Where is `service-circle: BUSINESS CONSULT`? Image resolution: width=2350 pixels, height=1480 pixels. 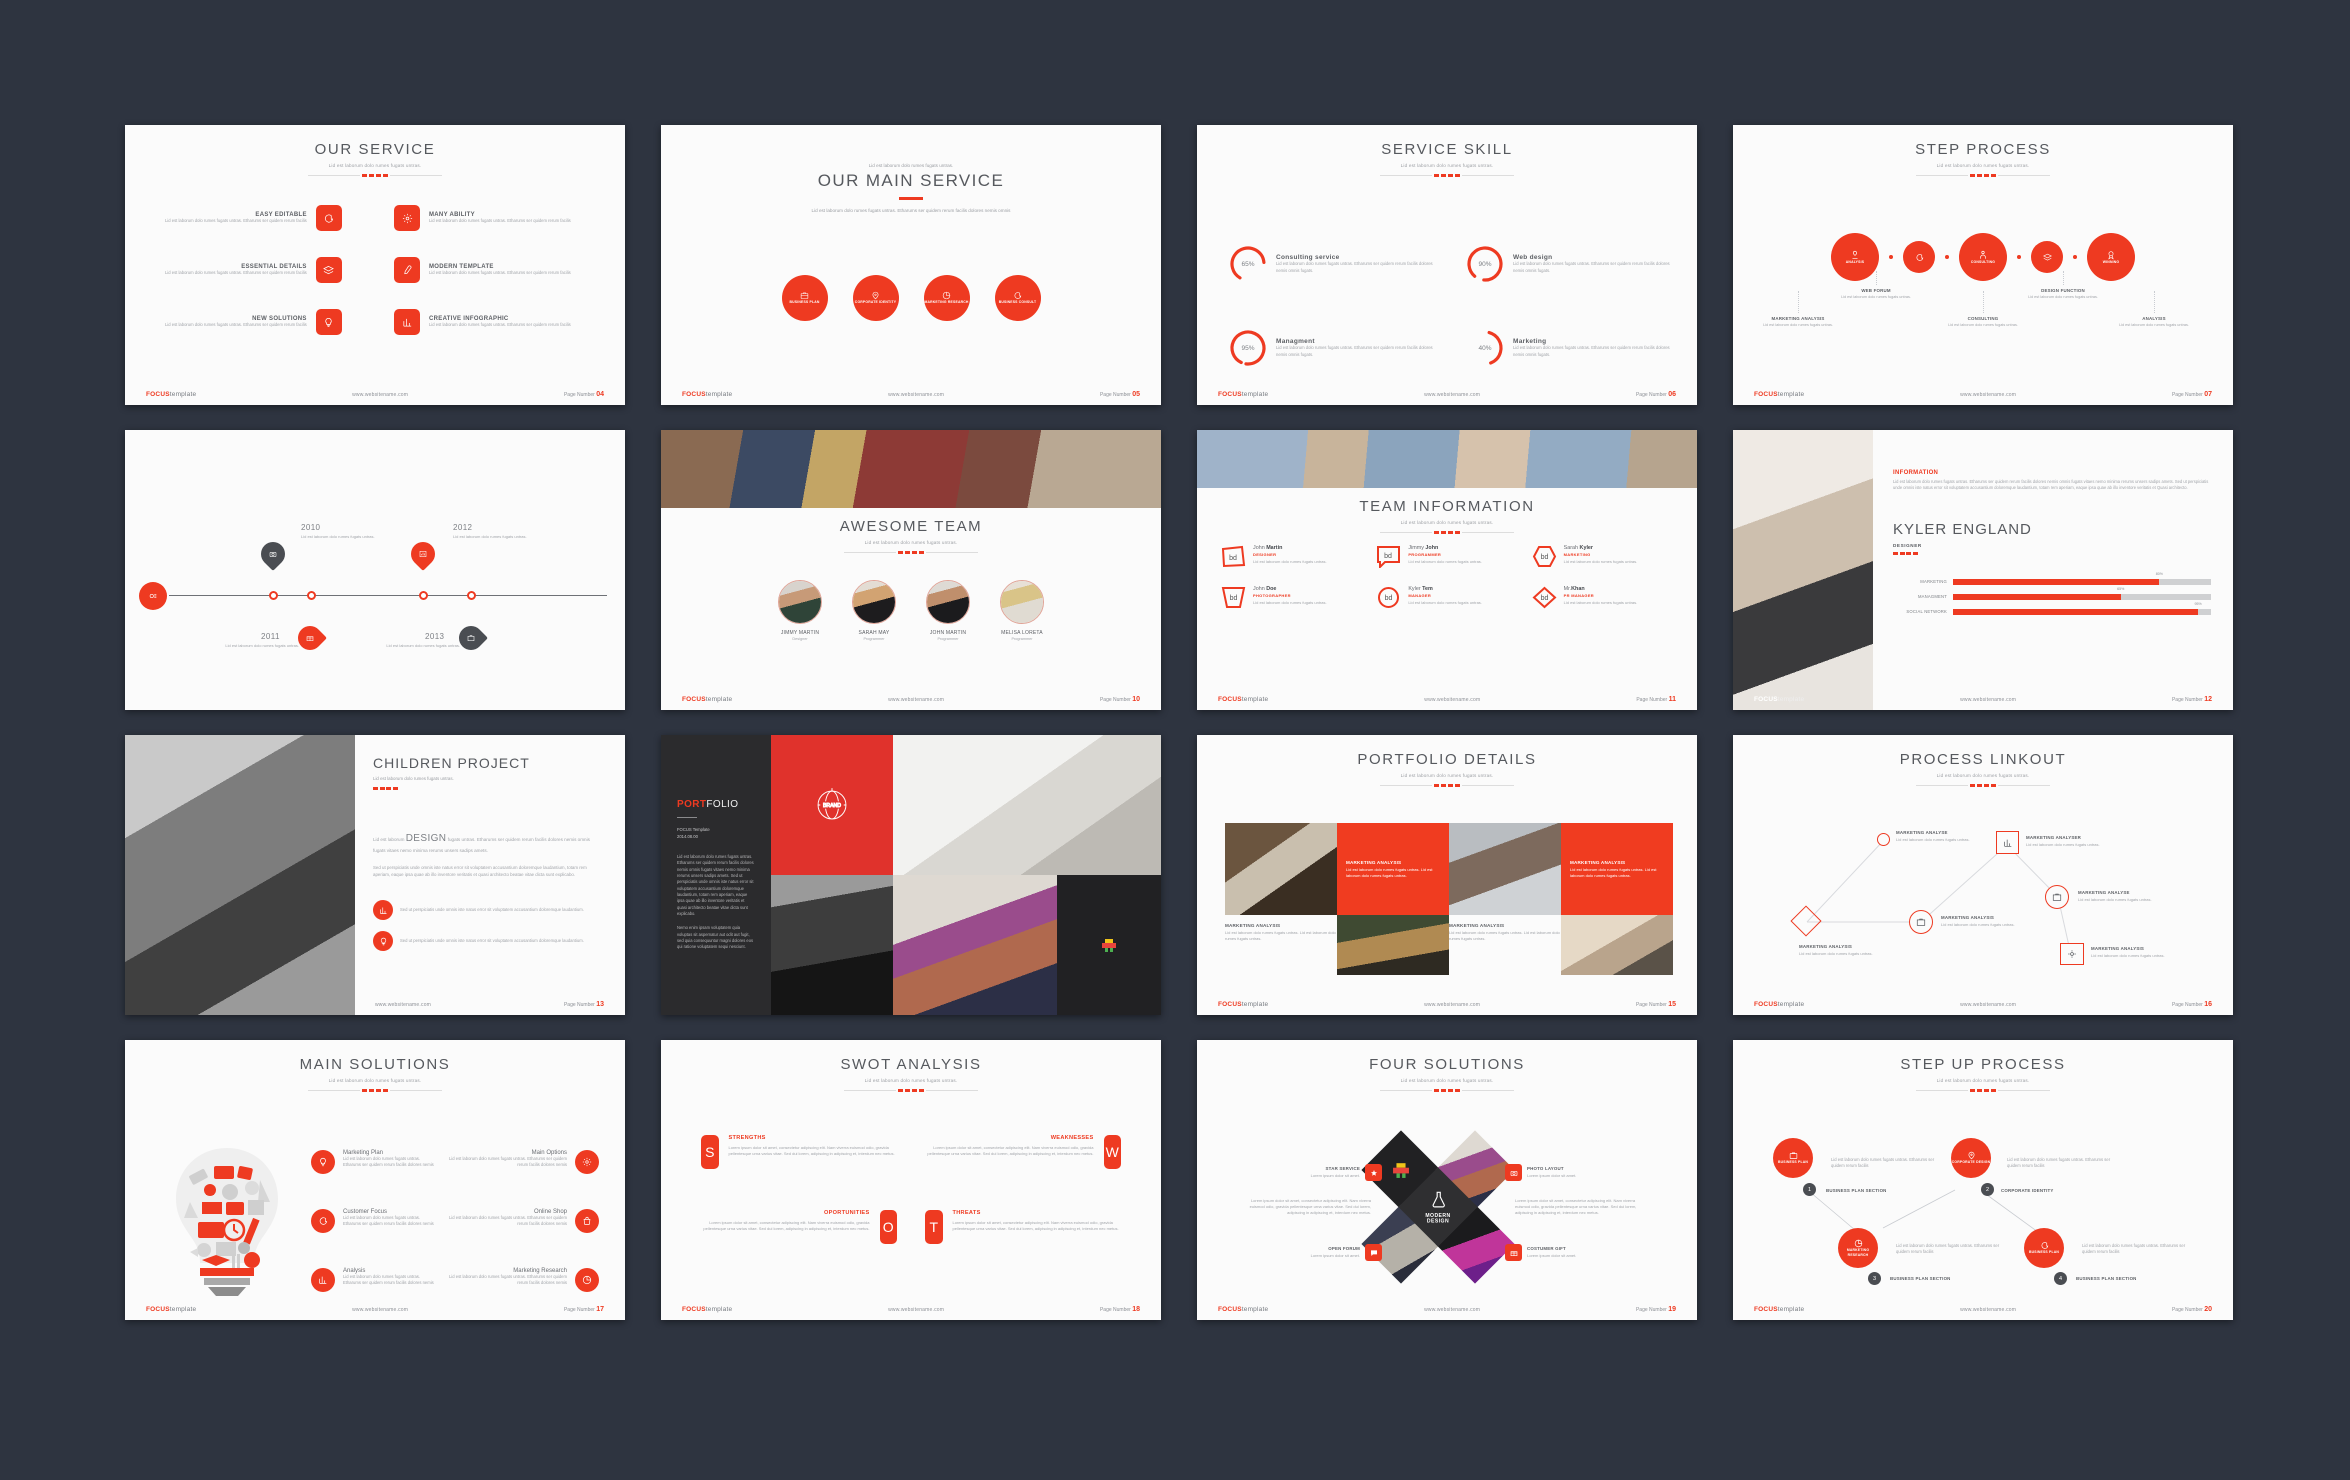 service-circle: BUSINESS CONSULT is located at coordinates (1017, 298).